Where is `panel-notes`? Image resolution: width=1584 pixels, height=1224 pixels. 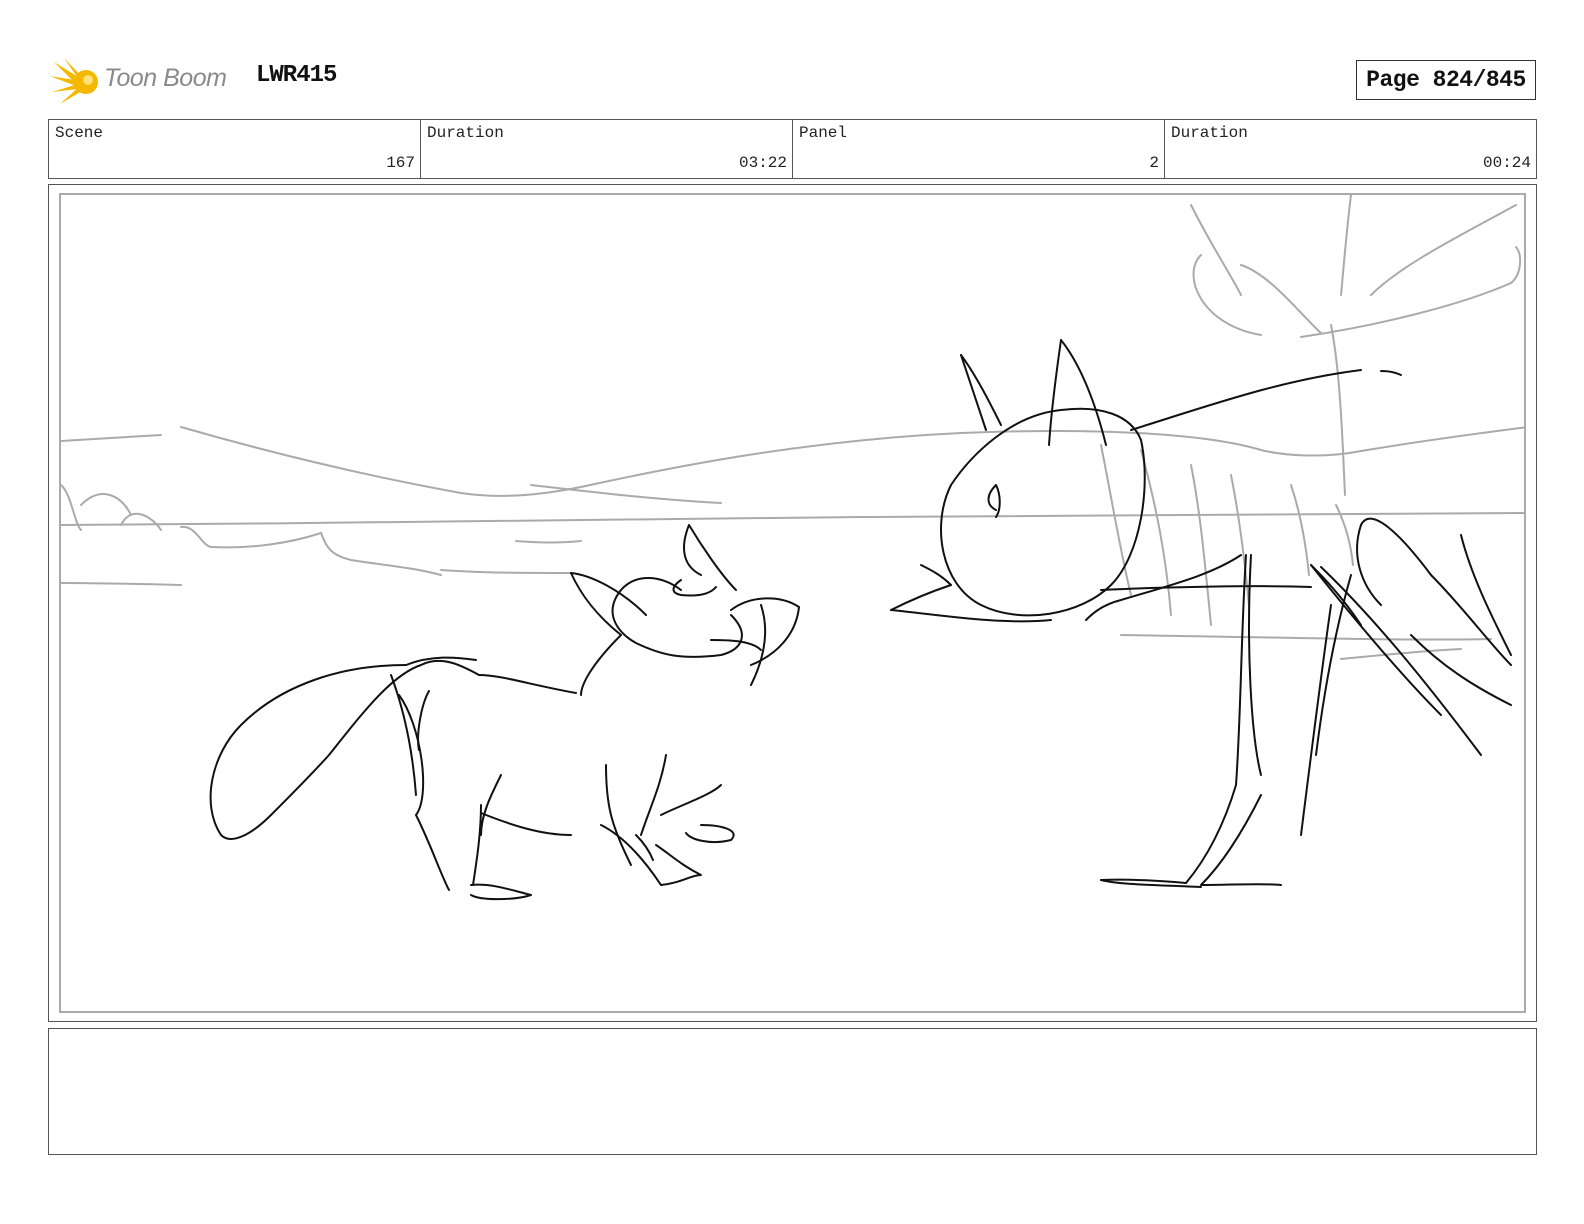 panel-notes is located at coordinates (792, 1091).